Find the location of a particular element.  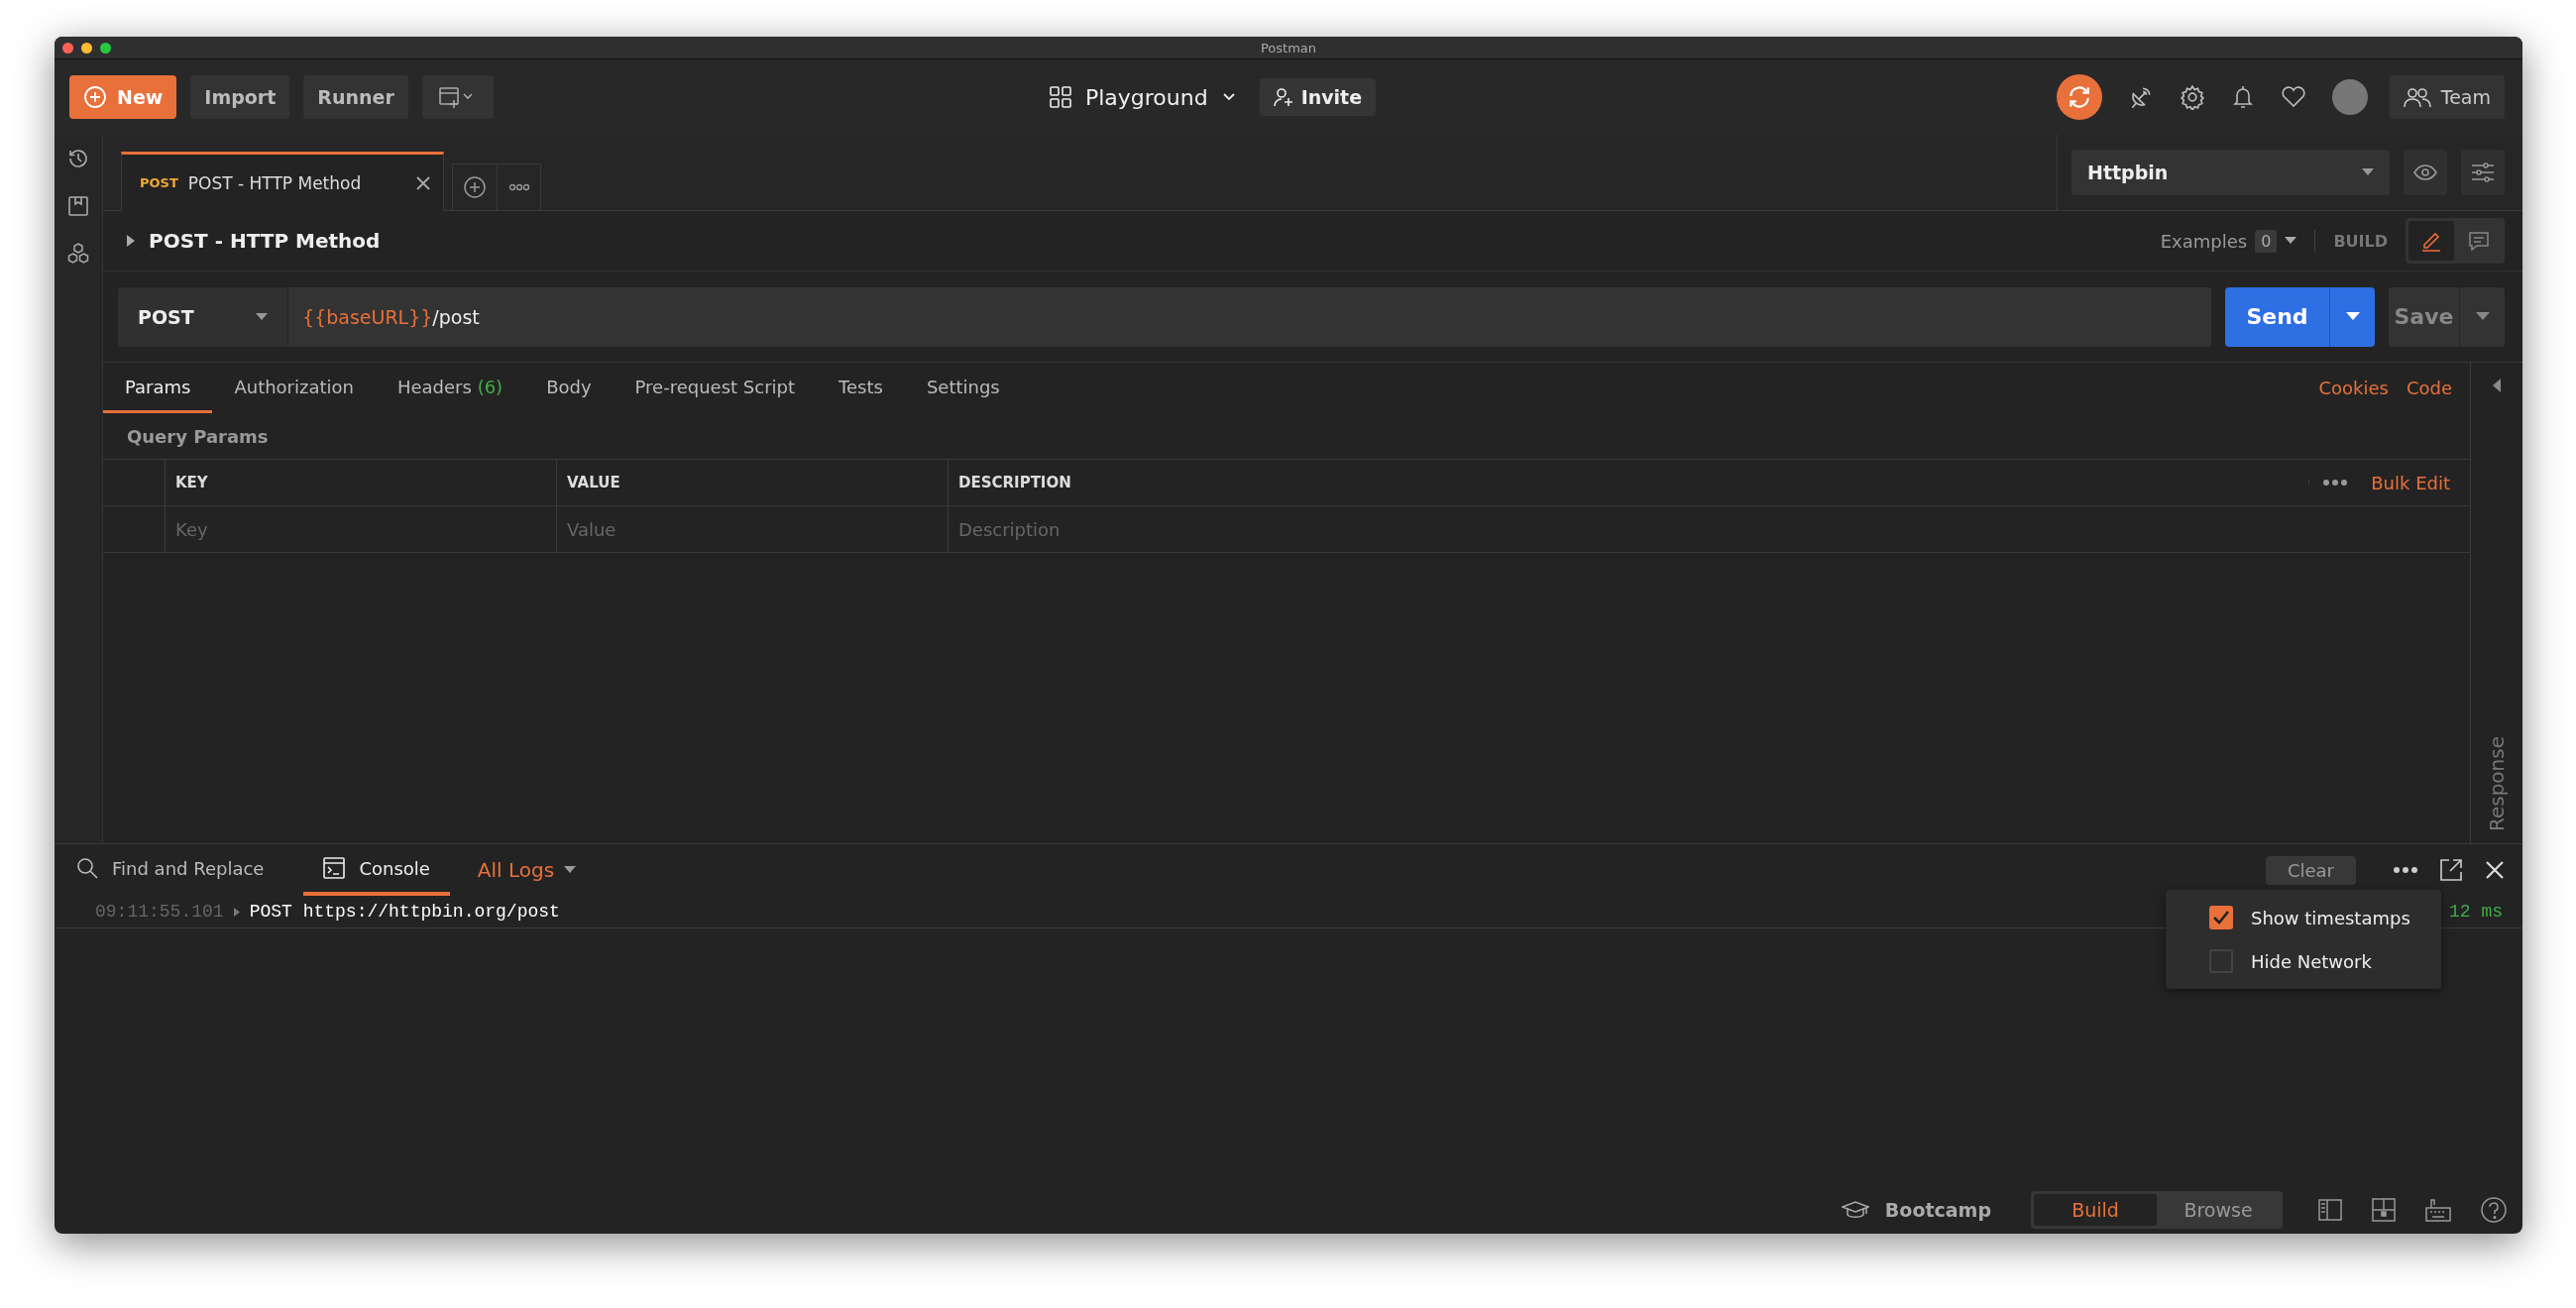

request-section-tab: Params is located at coordinates (158, 388).